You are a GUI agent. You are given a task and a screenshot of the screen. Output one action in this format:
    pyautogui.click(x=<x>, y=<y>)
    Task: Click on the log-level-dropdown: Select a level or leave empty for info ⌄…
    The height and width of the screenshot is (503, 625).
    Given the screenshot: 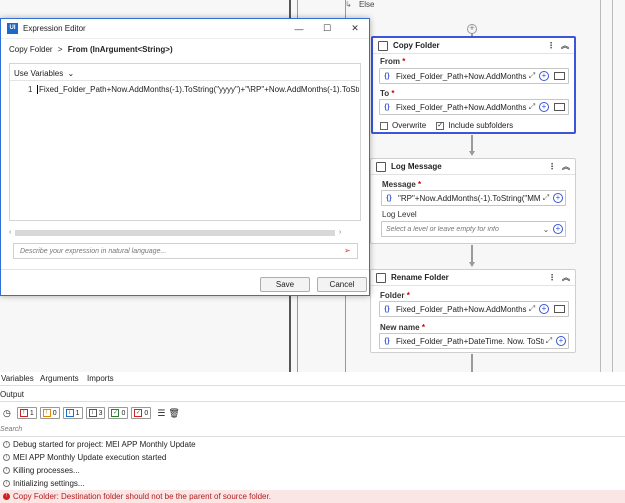 What is the action you would take?
    pyautogui.click(x=473, y=229)
    